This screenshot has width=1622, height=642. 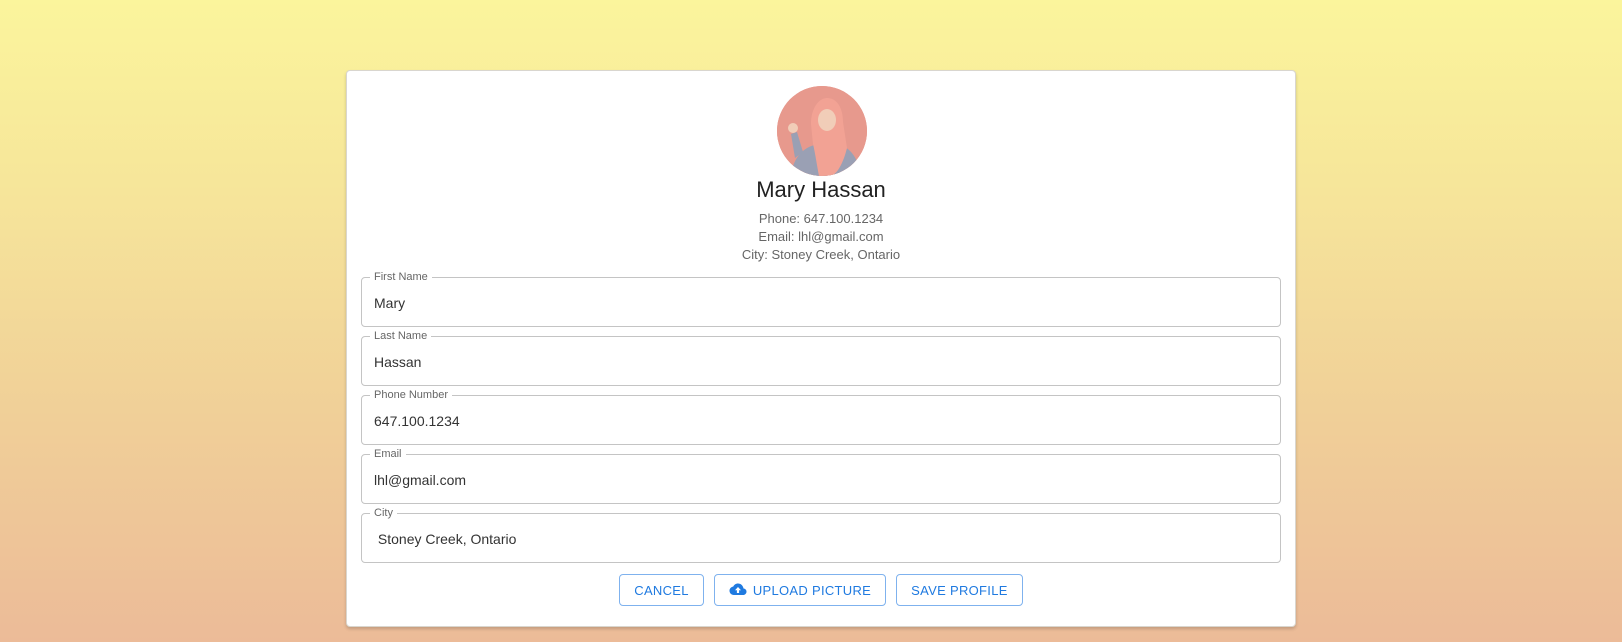 What do you see at coordinates (822, 131) in the screenshot?
I see `avatar` at bounding box center [822, 131].